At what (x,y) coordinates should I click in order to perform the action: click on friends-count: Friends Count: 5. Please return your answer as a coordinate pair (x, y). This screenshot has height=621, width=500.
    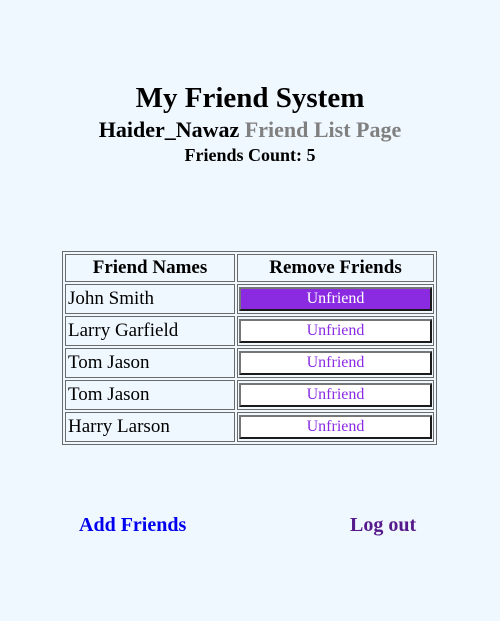
    Looking at the image, I should click on (250, 155).